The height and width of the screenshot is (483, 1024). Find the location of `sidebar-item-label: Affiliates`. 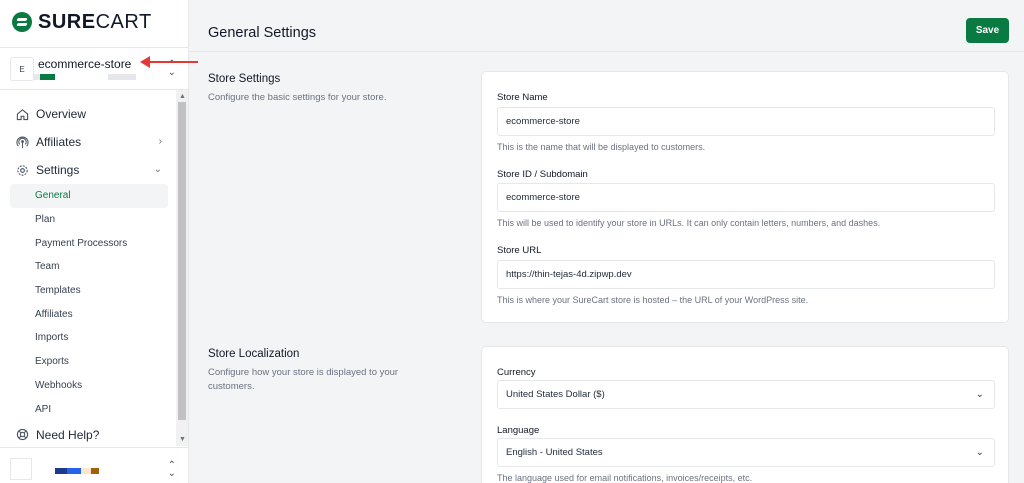

sidebar-item-label: Affiliates is located at coordinates (59, 142).